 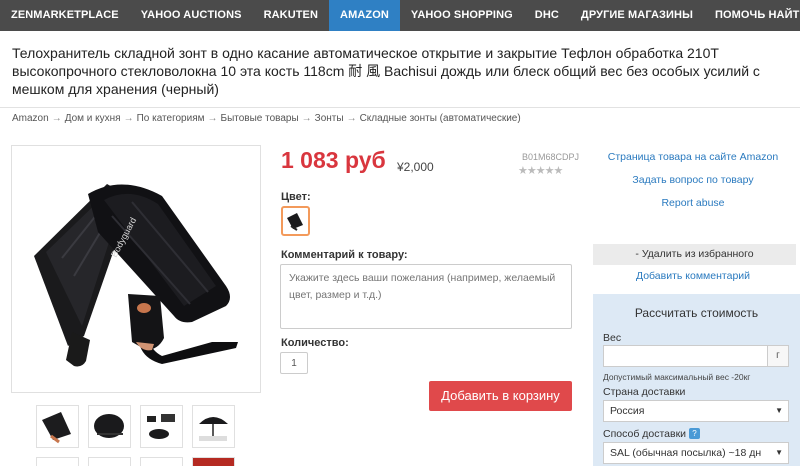 What do you see at coordinates (696, 411) in the screenshot?
I see `country-select: Россия ▼` at bounding box center [696, 411].